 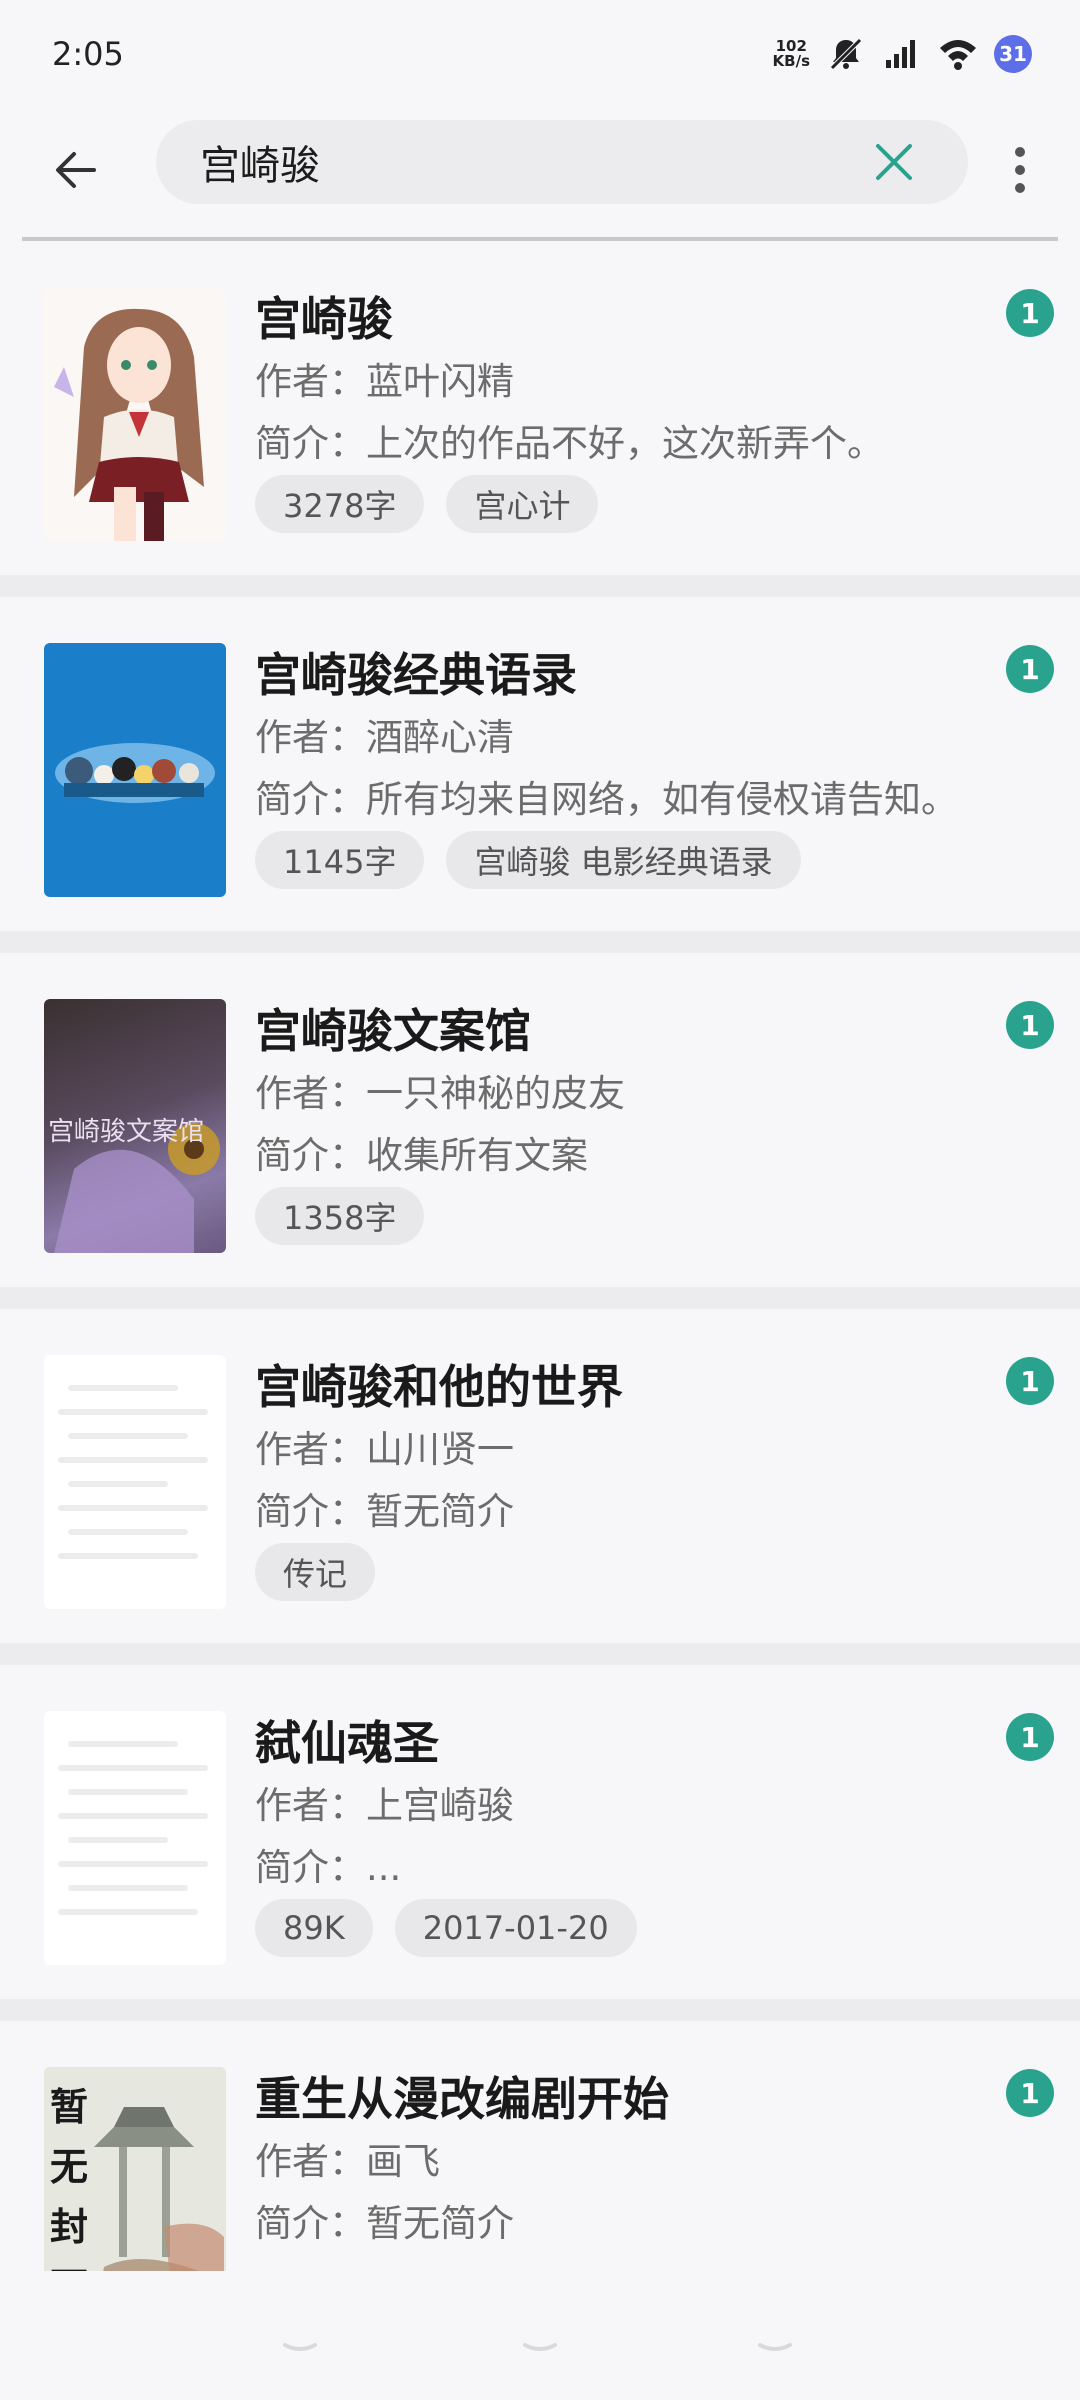 What do you see at coordinates (340, 860) in the screenshot?
I see `book-tag: 1145字` at bounding box center [340, 860].